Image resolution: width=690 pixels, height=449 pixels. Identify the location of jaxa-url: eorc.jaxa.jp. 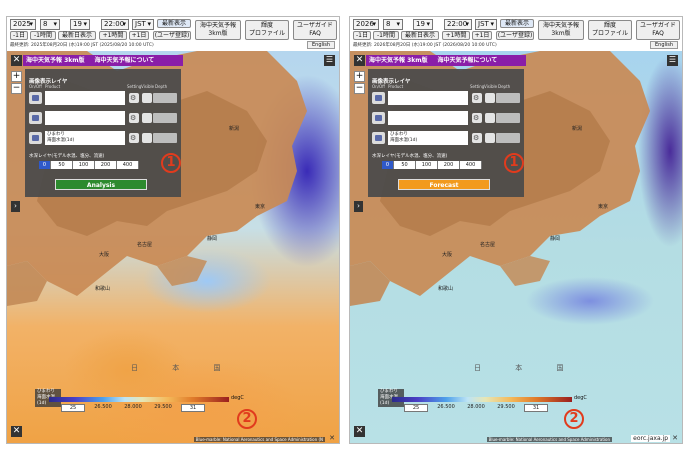
(650, 438).